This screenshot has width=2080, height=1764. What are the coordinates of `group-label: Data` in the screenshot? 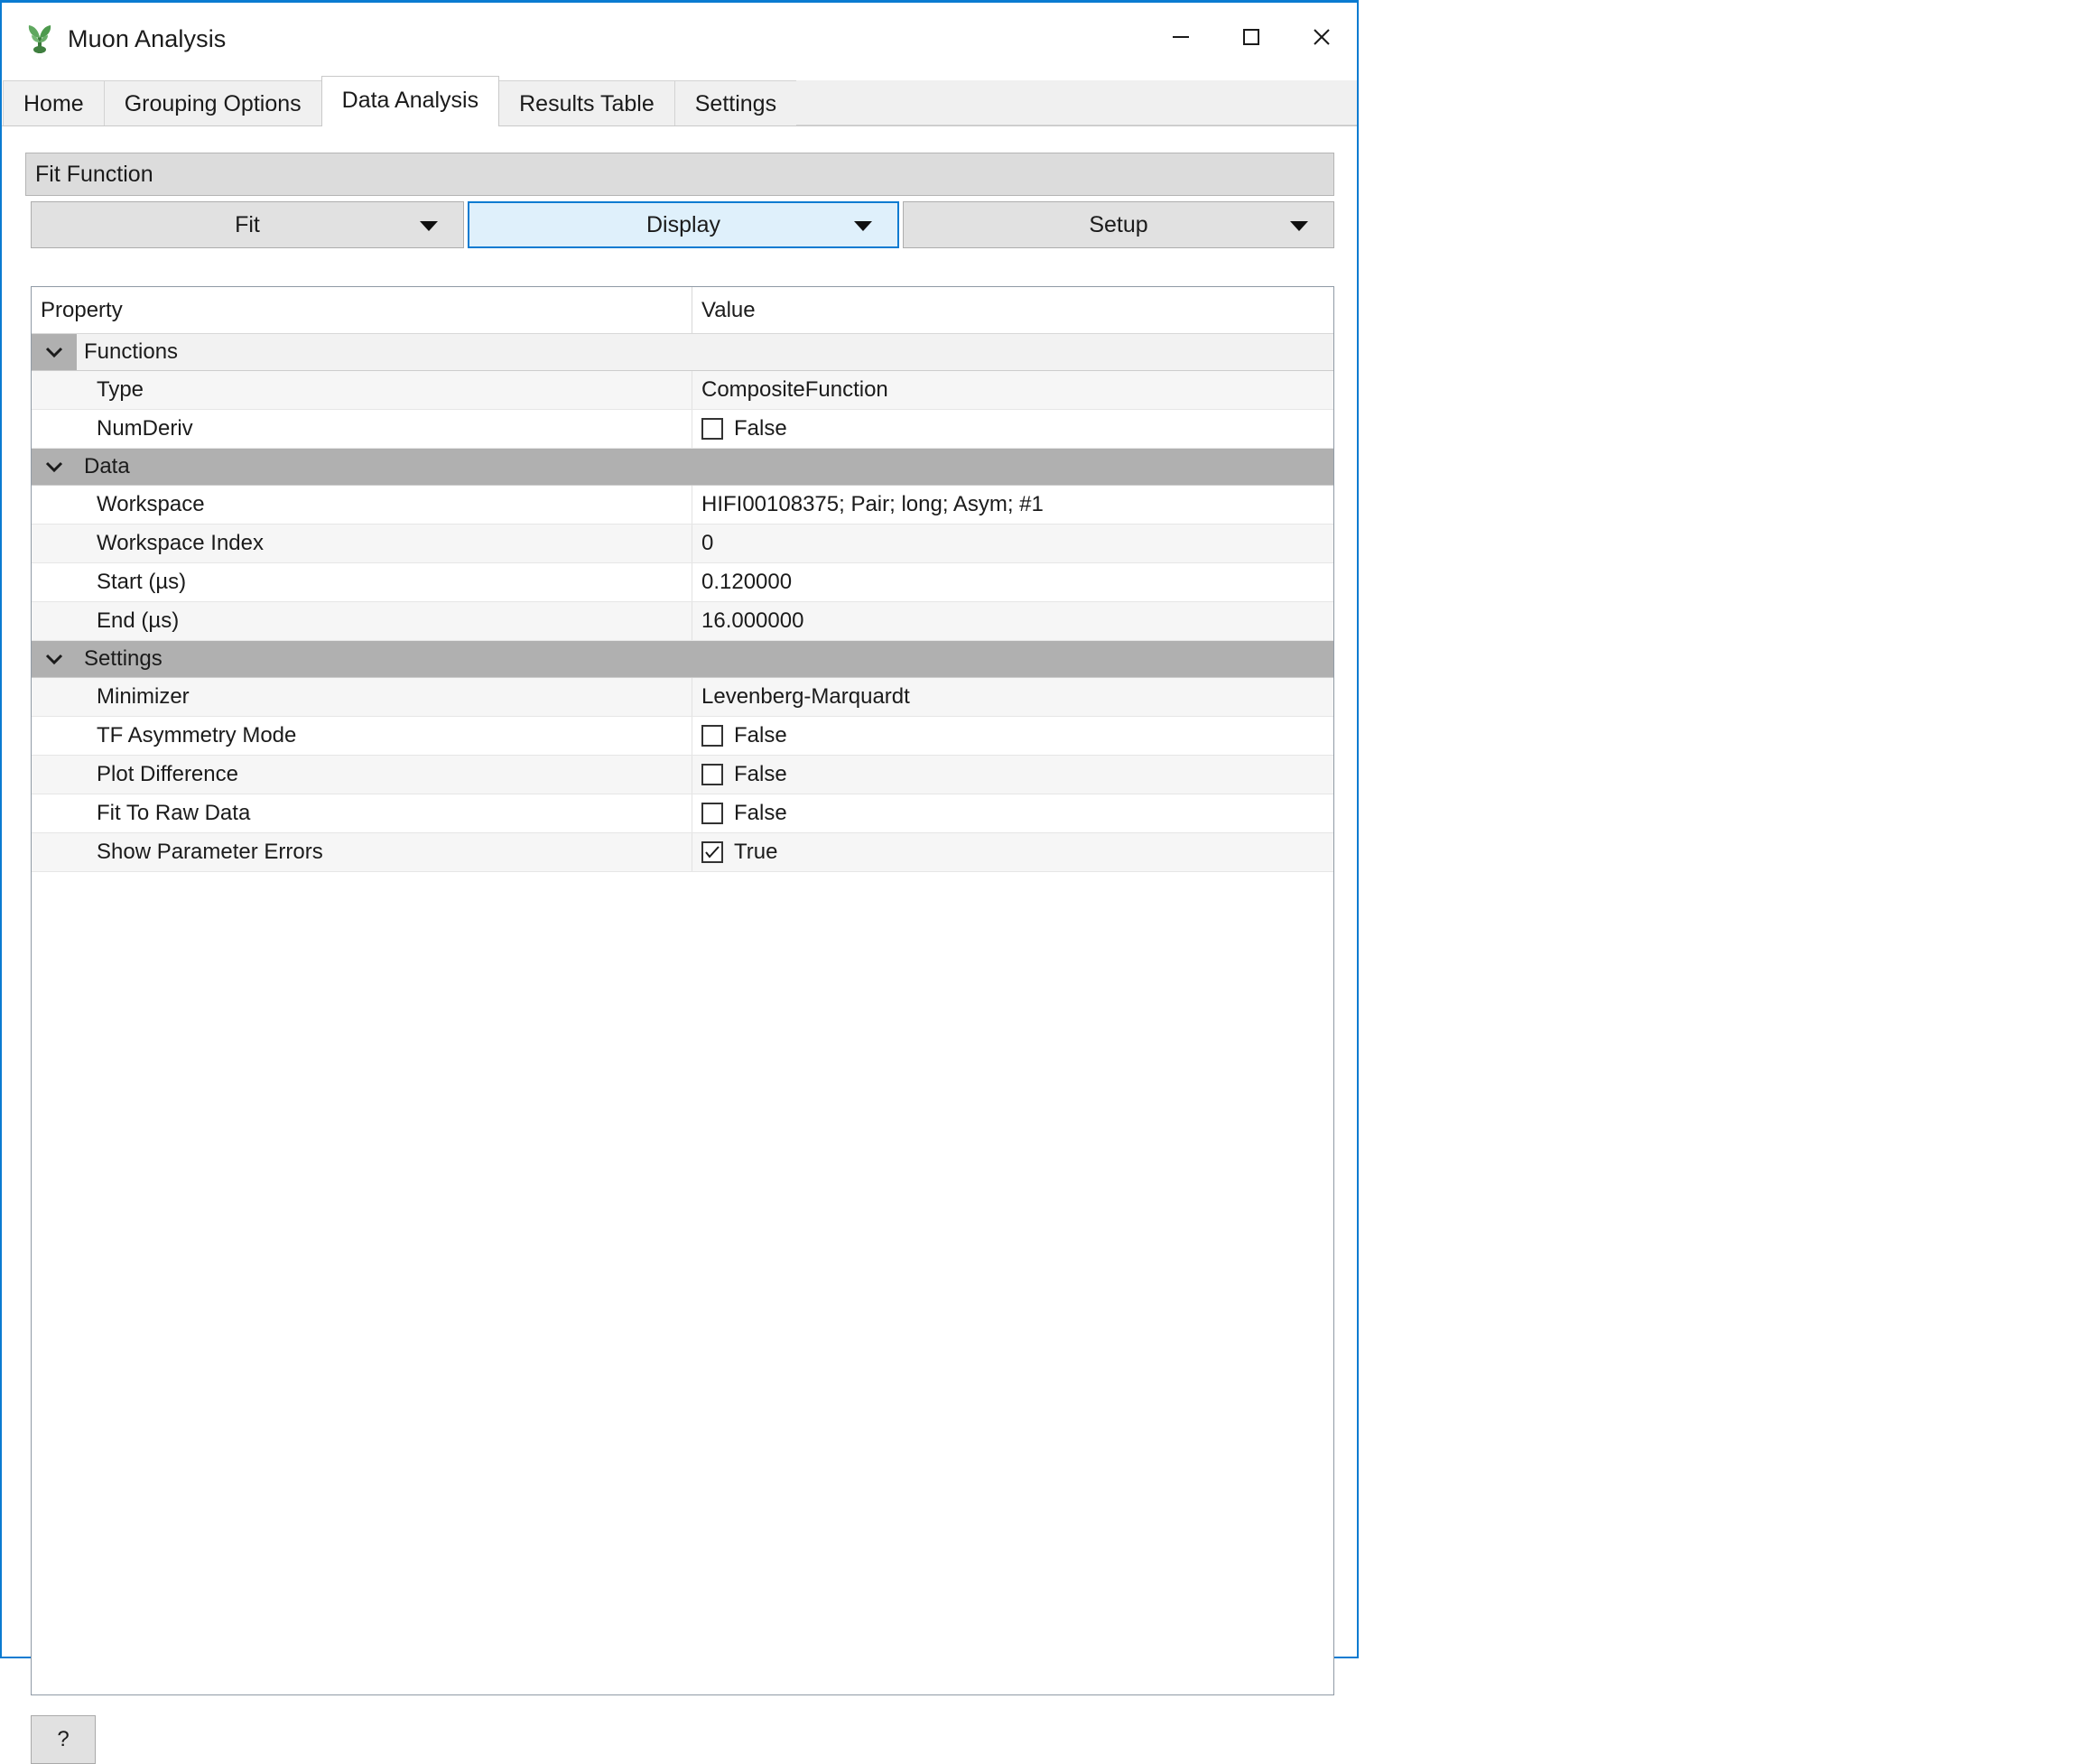 It's located at (107, 466).